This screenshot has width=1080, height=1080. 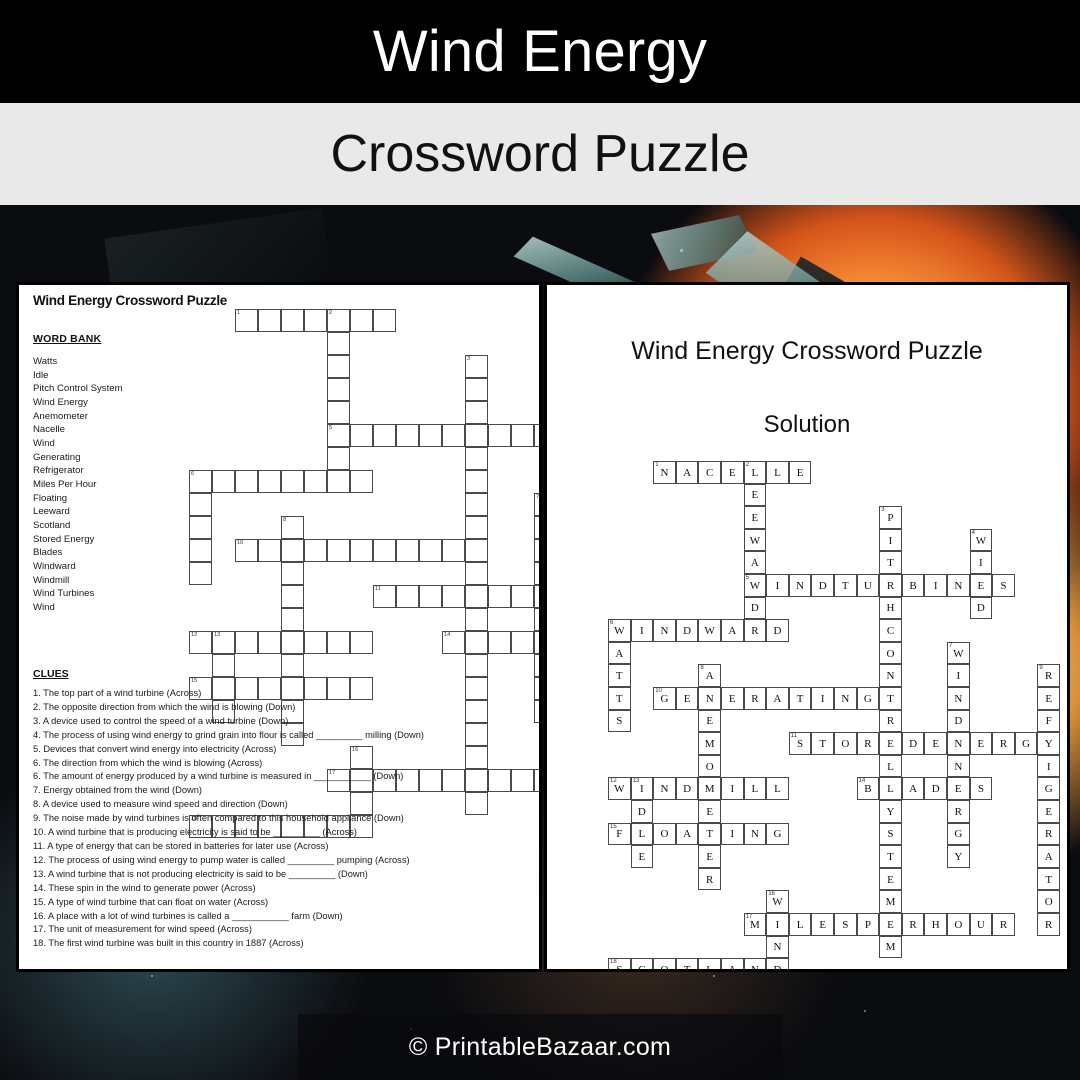 What do you see at coordinates (536, 504) in the screenshot?
I see `crossword-cell: 7` at bounding box center [536, 504].